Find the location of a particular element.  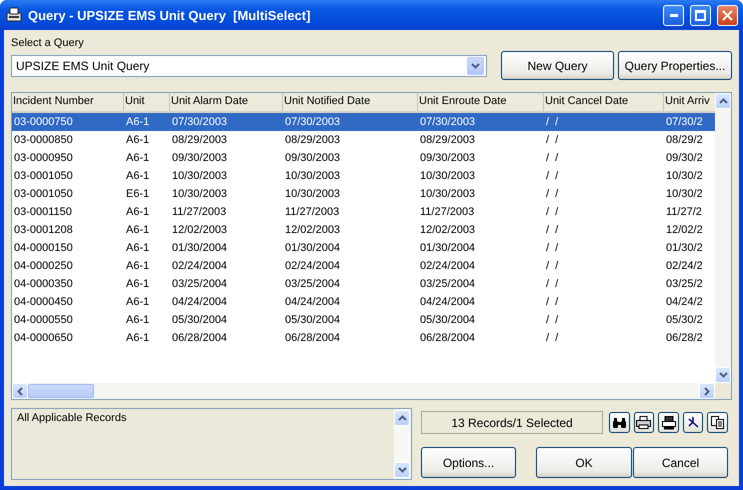

table-row: 03-0001150 A6-1 11/27/2003 11/27/2003 11/27/2003 / / 11/27/2 is located at coordinates (363, 212).